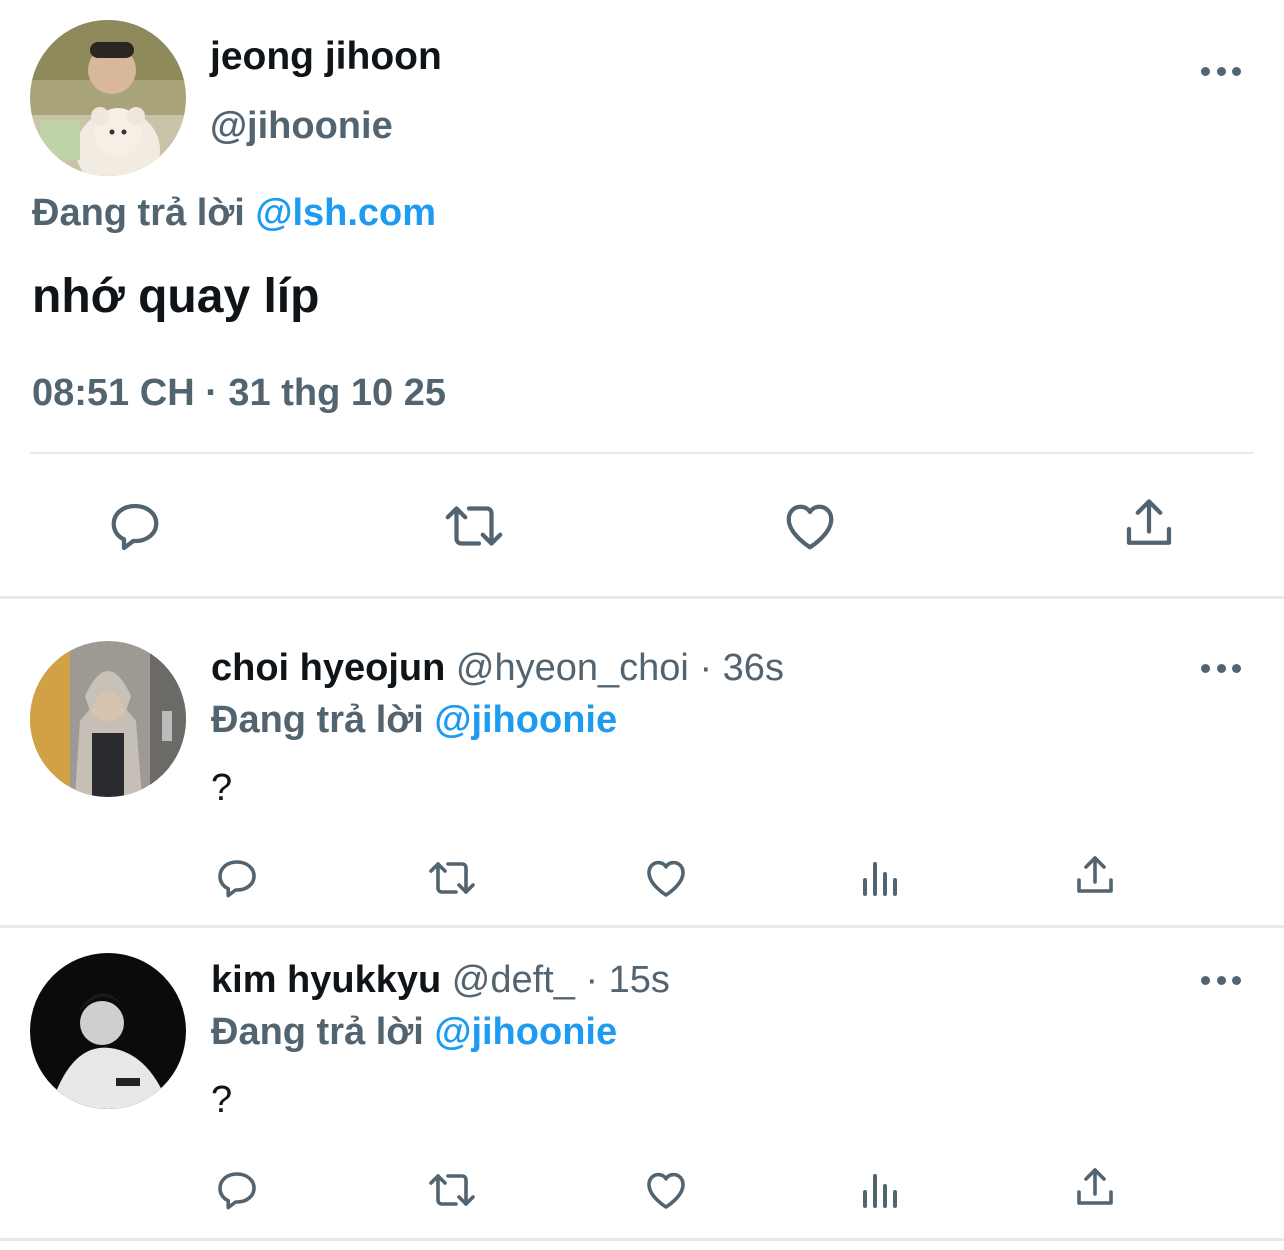  Describe the element at coordinates (176, 296) in the screenshot. I see `tweet-text: nhớ quay líp` at that location.